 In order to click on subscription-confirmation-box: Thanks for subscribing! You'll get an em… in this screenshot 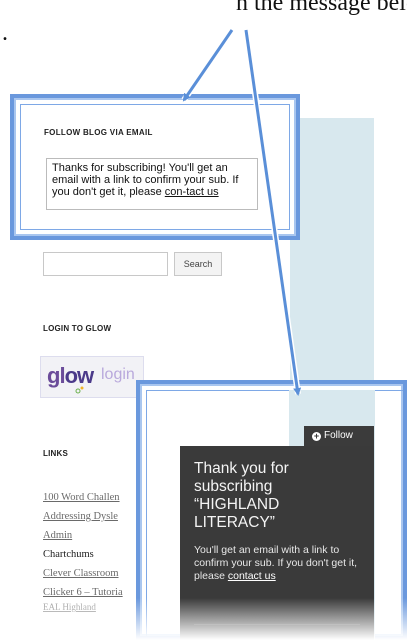, I will do `click(152, 184)`.